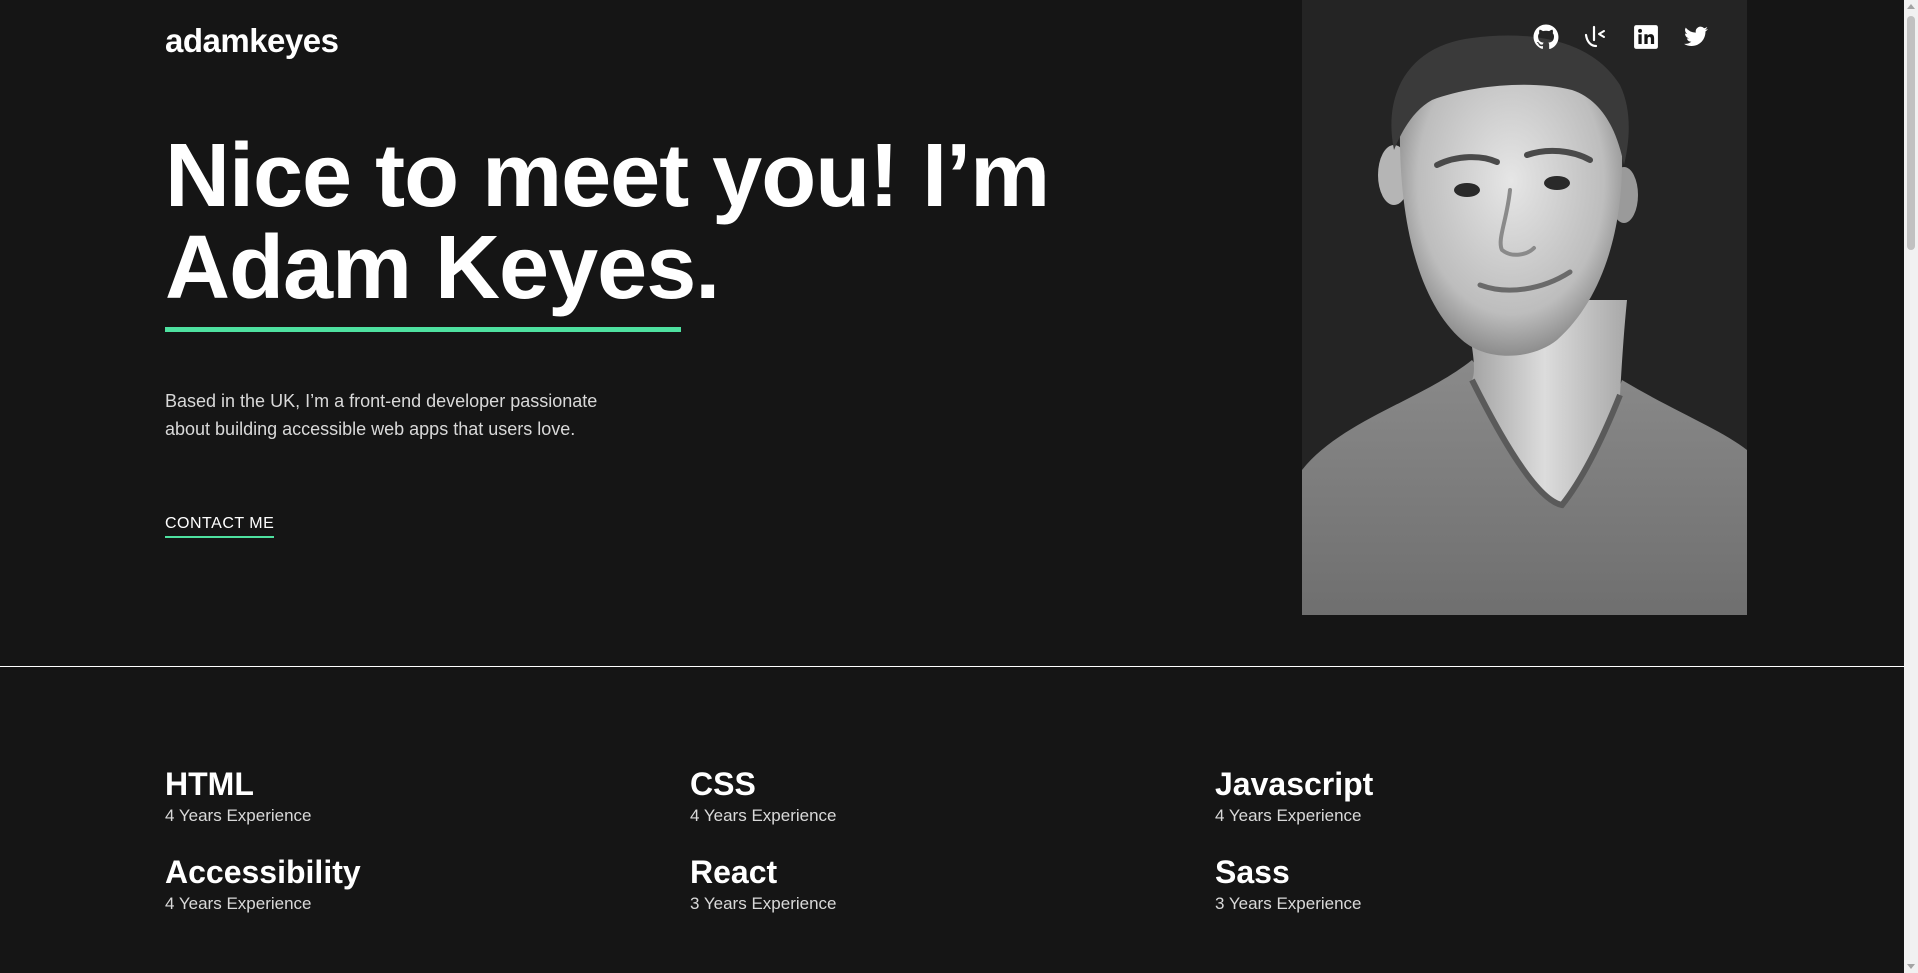  Describe the element at coordinates (1465, 796) in the screenshot. I see `skill-item: Javascript 4 Years Experience` at that location.